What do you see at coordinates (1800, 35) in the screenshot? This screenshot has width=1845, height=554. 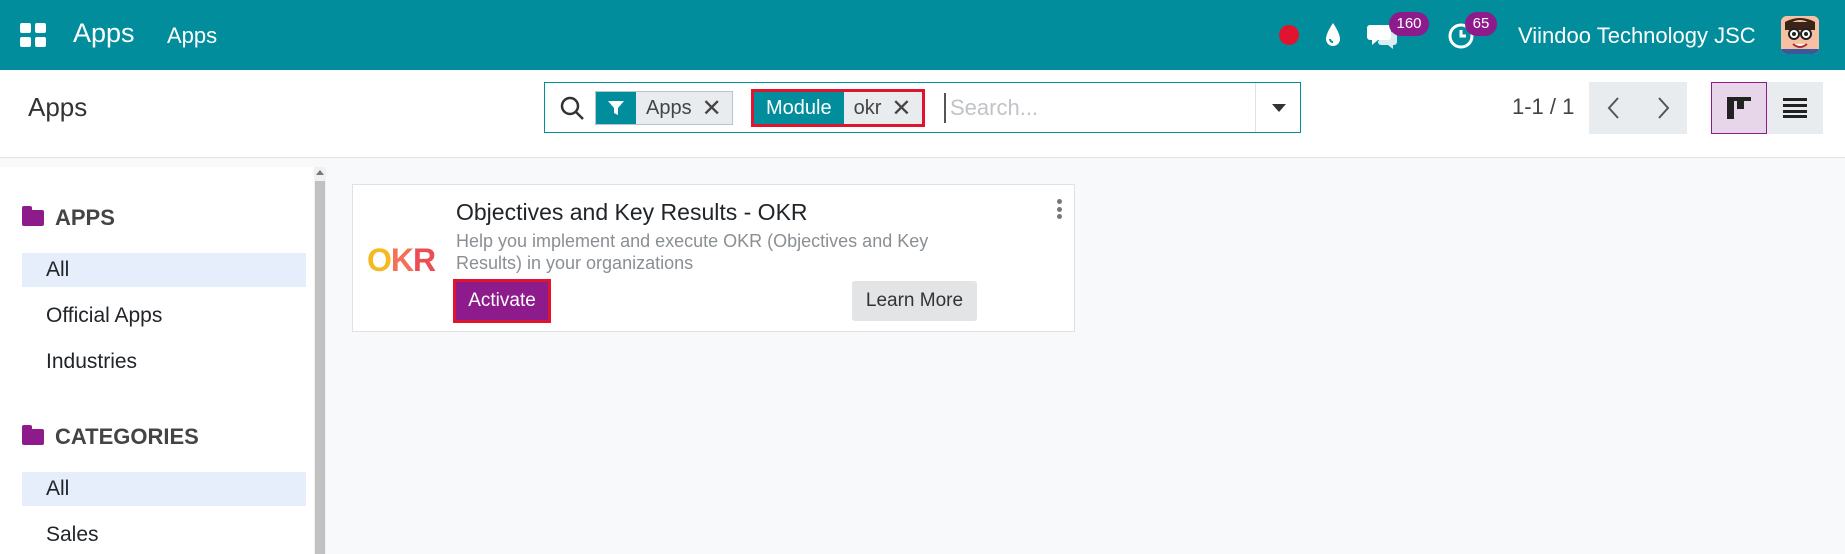 I see `user-avatar` at bounding box center [1800, 35].